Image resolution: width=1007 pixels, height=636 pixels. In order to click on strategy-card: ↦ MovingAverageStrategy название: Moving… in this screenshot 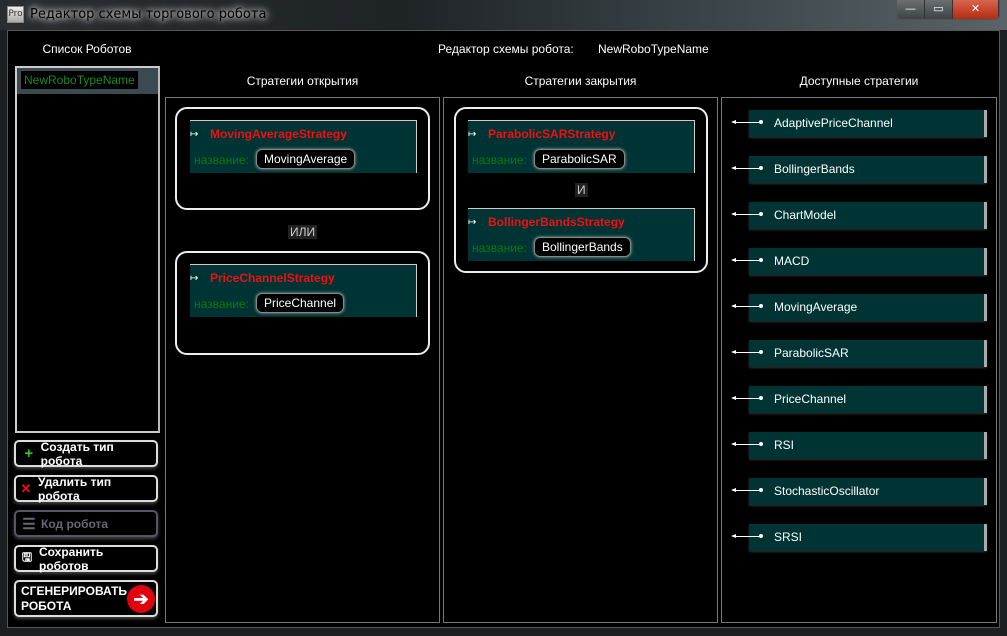, I will do `click(303, 146)`.